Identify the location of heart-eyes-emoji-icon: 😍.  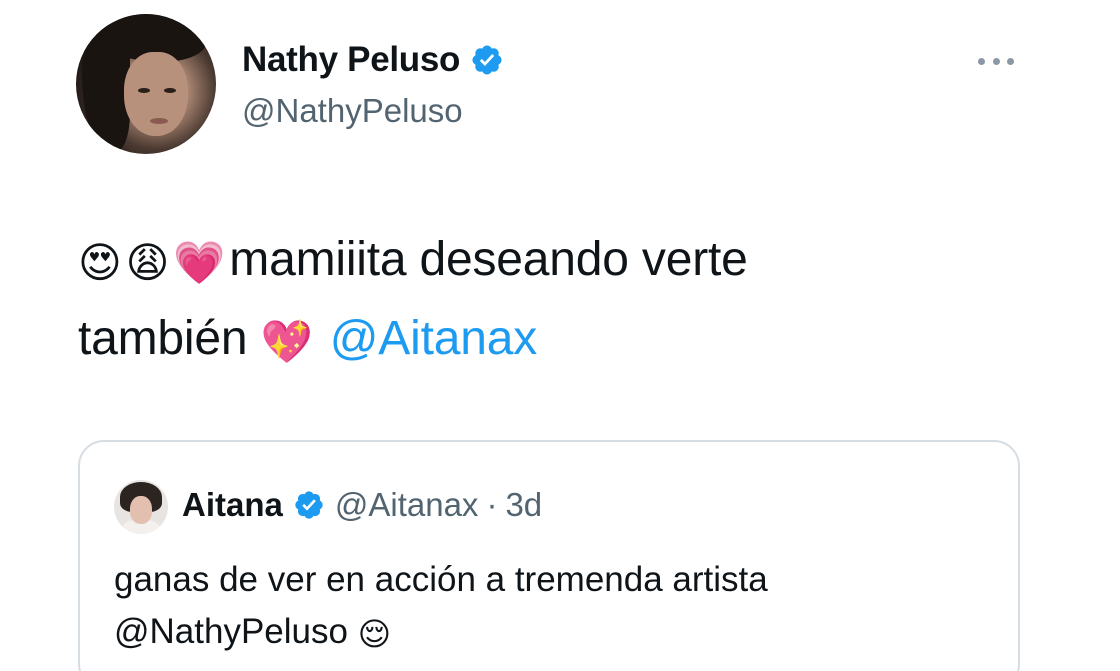
(100, 262).